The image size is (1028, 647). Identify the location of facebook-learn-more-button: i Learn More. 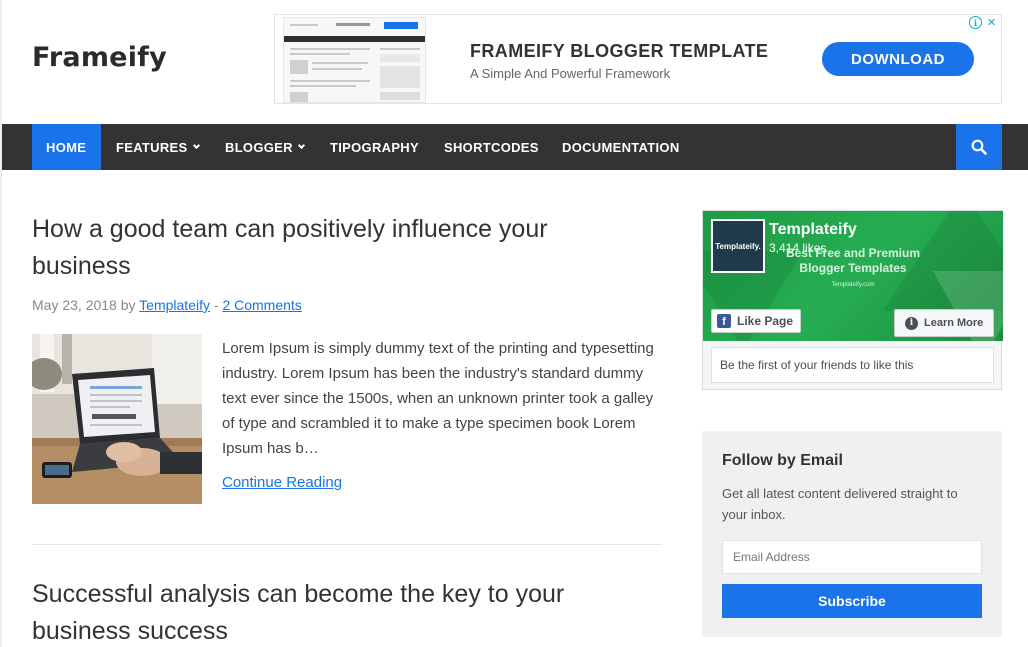
(944, 323).